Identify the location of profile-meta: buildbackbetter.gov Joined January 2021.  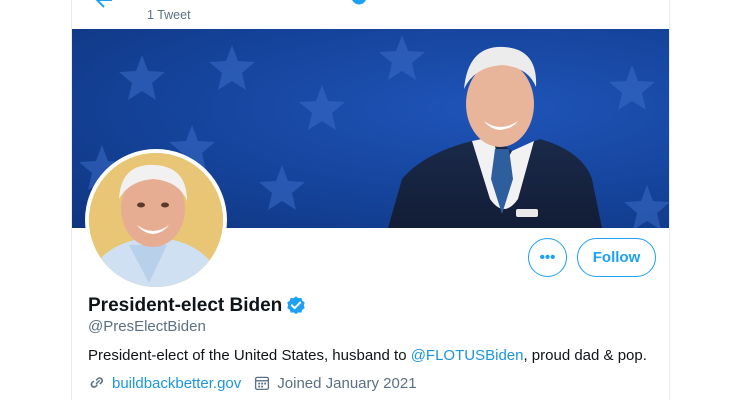
(252, 383).